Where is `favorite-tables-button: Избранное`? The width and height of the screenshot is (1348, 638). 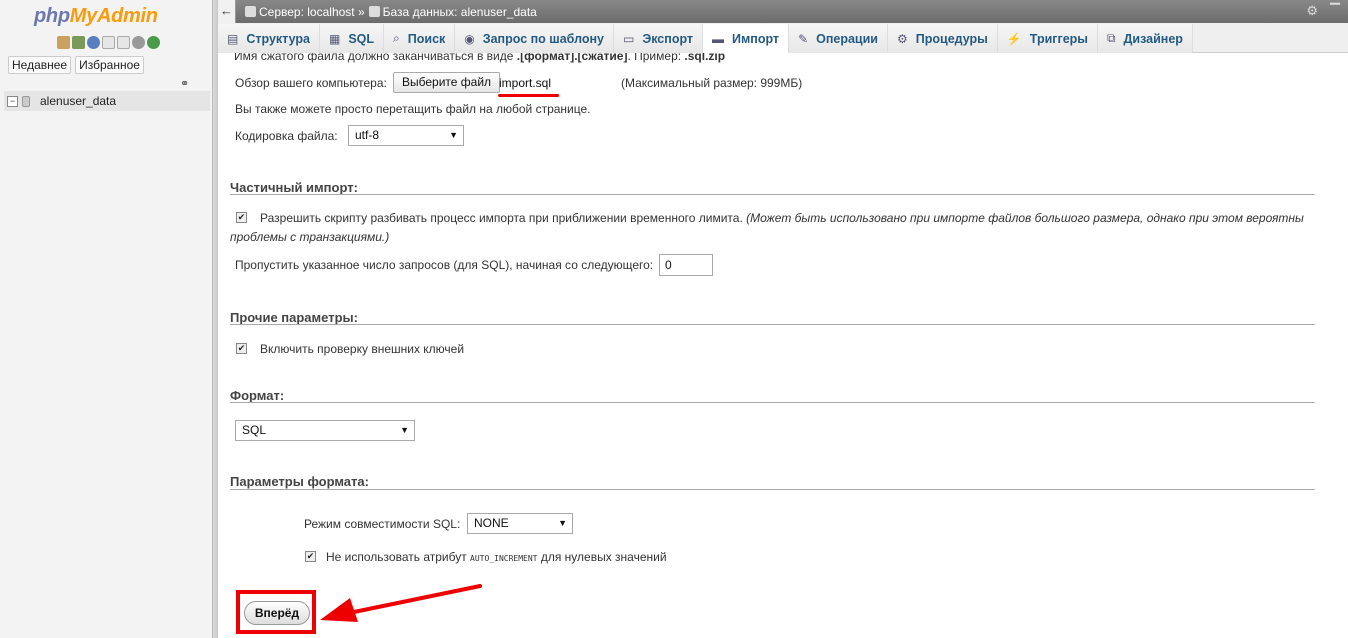
favorite-tables-button: Избранное is located at coordinates (109, 65).